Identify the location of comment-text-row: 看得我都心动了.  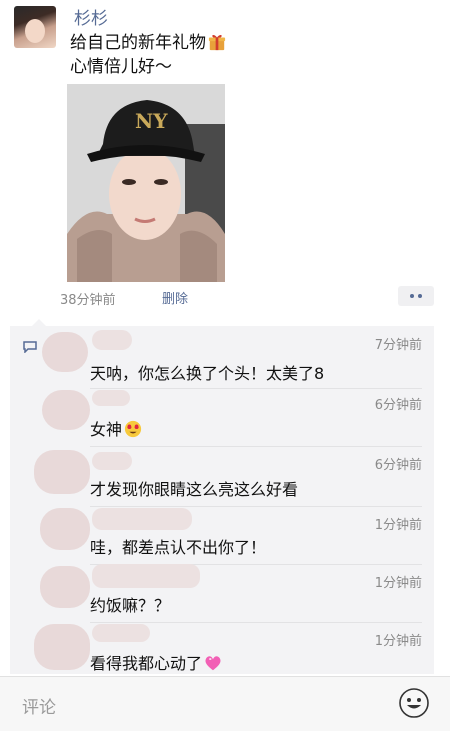
(156, 662).